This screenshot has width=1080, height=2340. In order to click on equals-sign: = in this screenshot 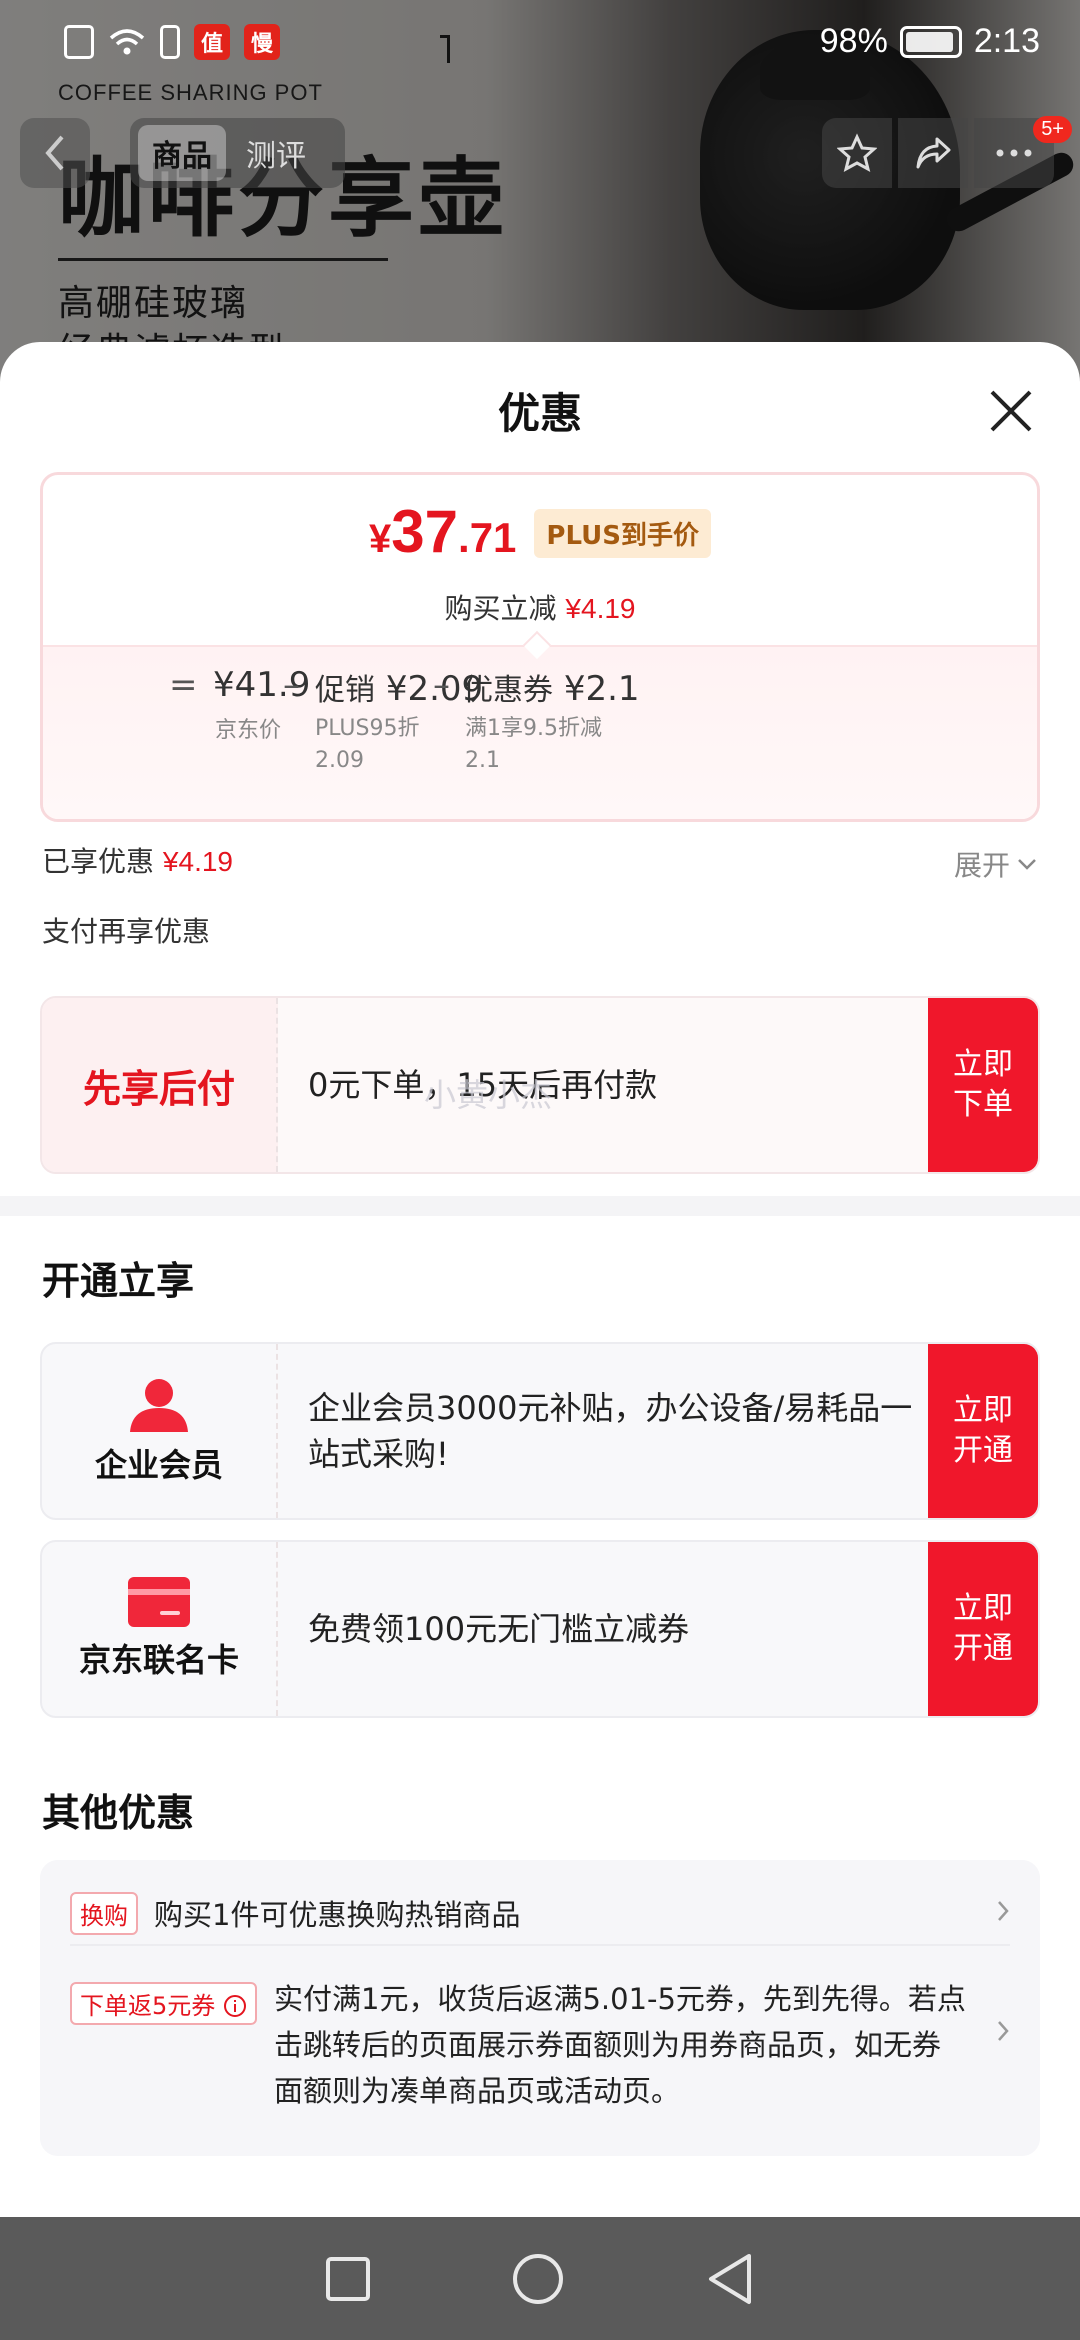, I will do `click(183, 685)`.